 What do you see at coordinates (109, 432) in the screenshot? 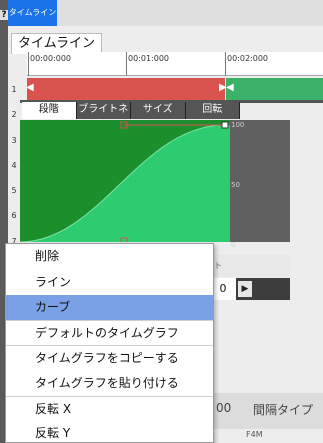
I see `menu-item-flip-y: 反転 Y` at bounding box center [109, 432].